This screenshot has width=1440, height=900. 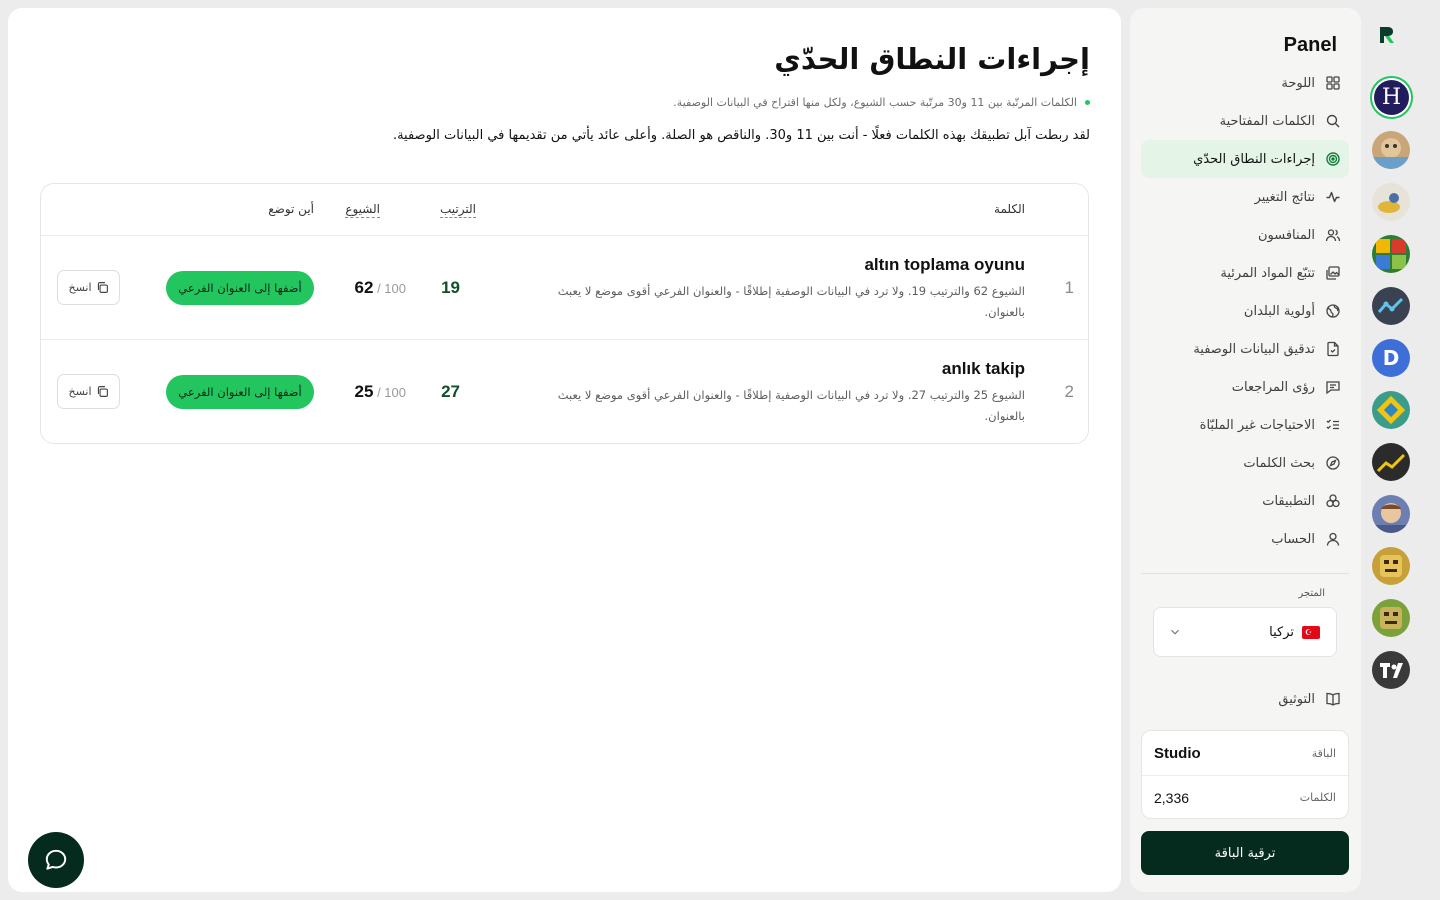 I want to click on plan-row: الباقة Studio, so click(x=1245, y=753).